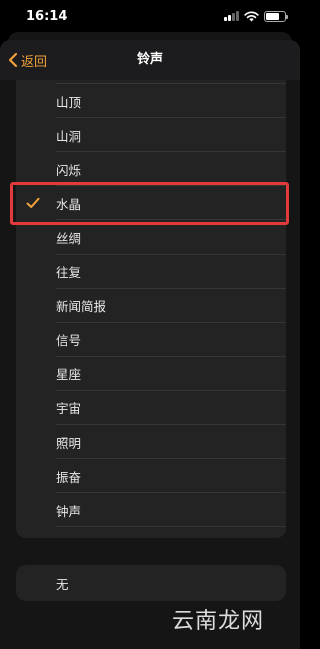 This screenshot has width=320, height=649. Describe the element at coordinates (62, 584) in the screenshot. I see `ringtone-none-label: 无` at that location.